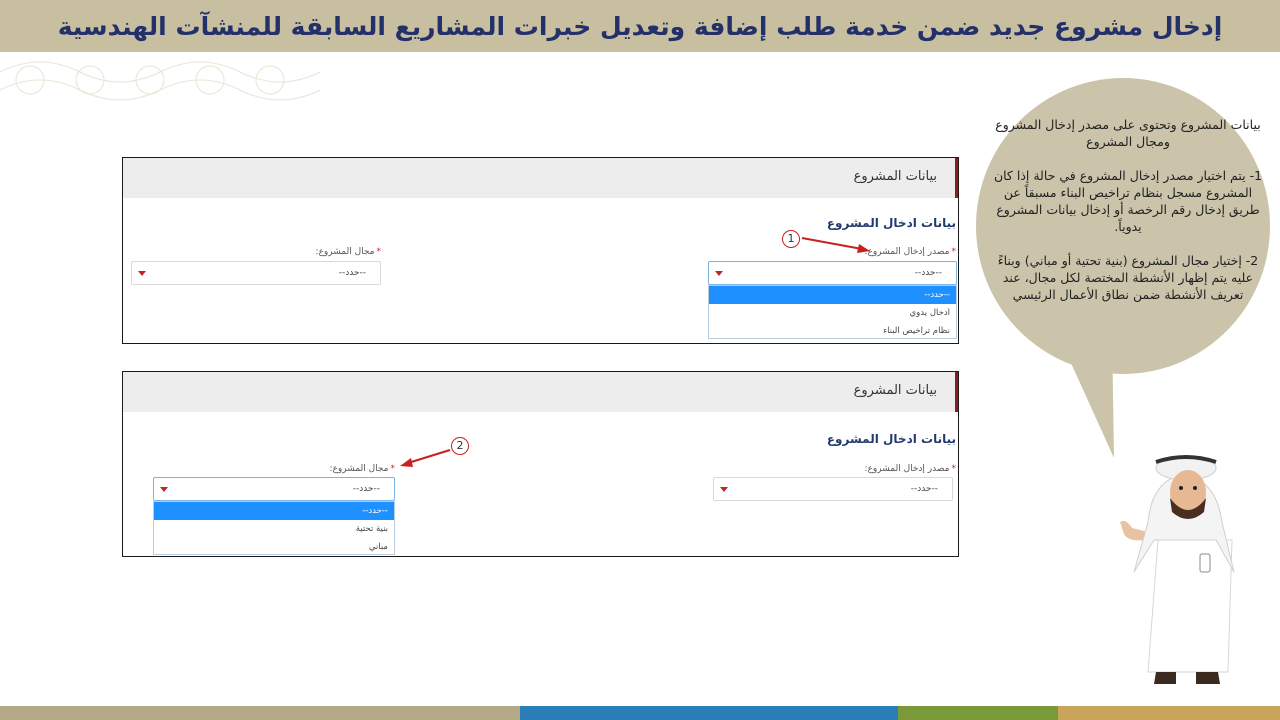  Describe the element at coordinates (791, 239) in the screenshot. I see `step-badge-1: 1` at that location.